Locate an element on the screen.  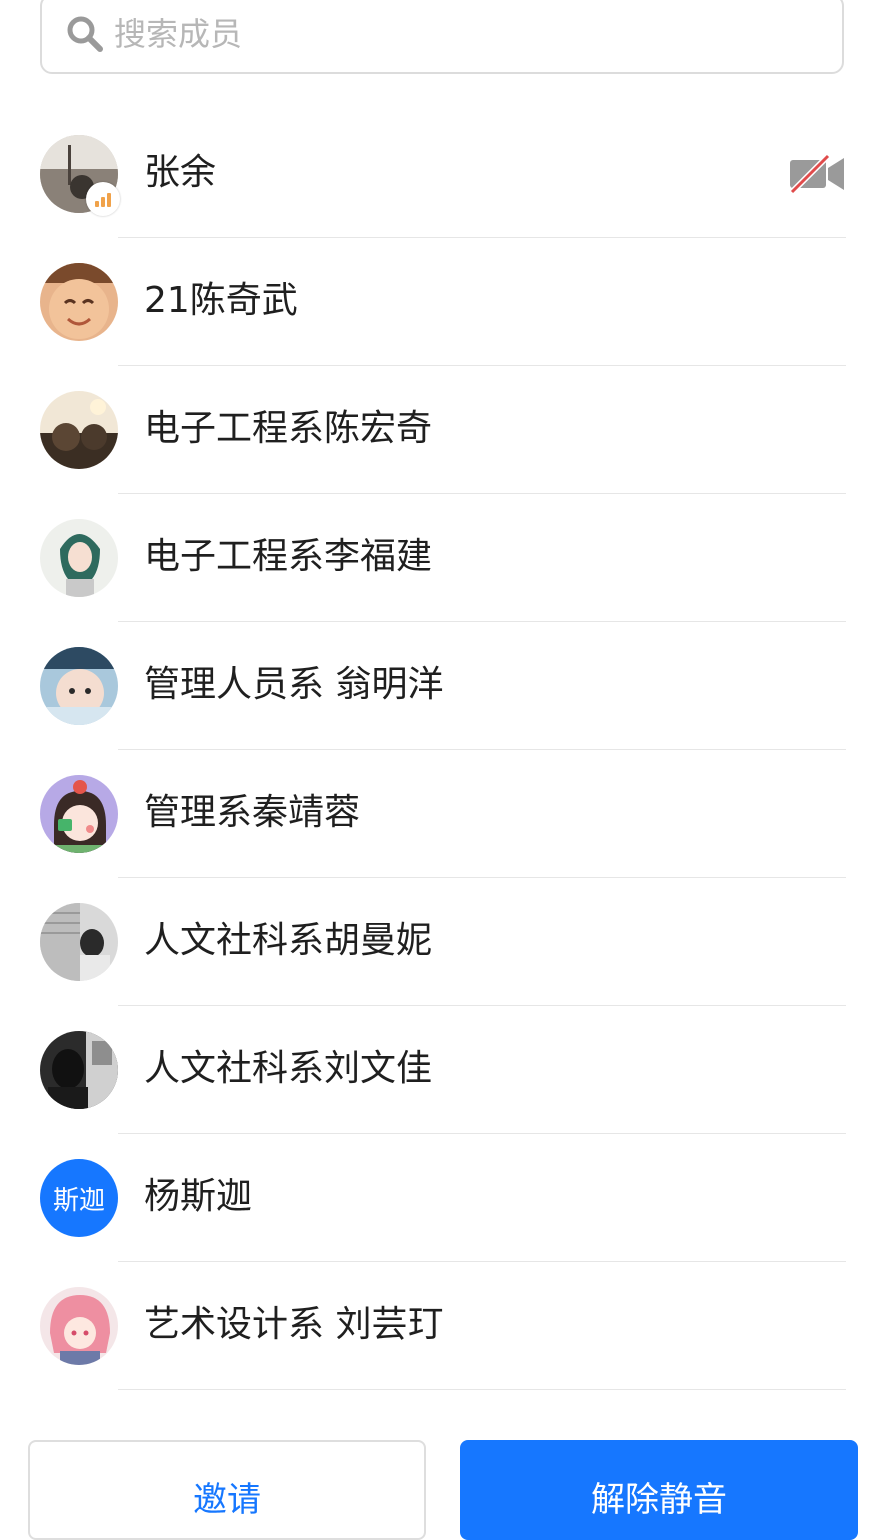
member-name: 管理人员系 翁明洋 is located at coordinates (294, 684).